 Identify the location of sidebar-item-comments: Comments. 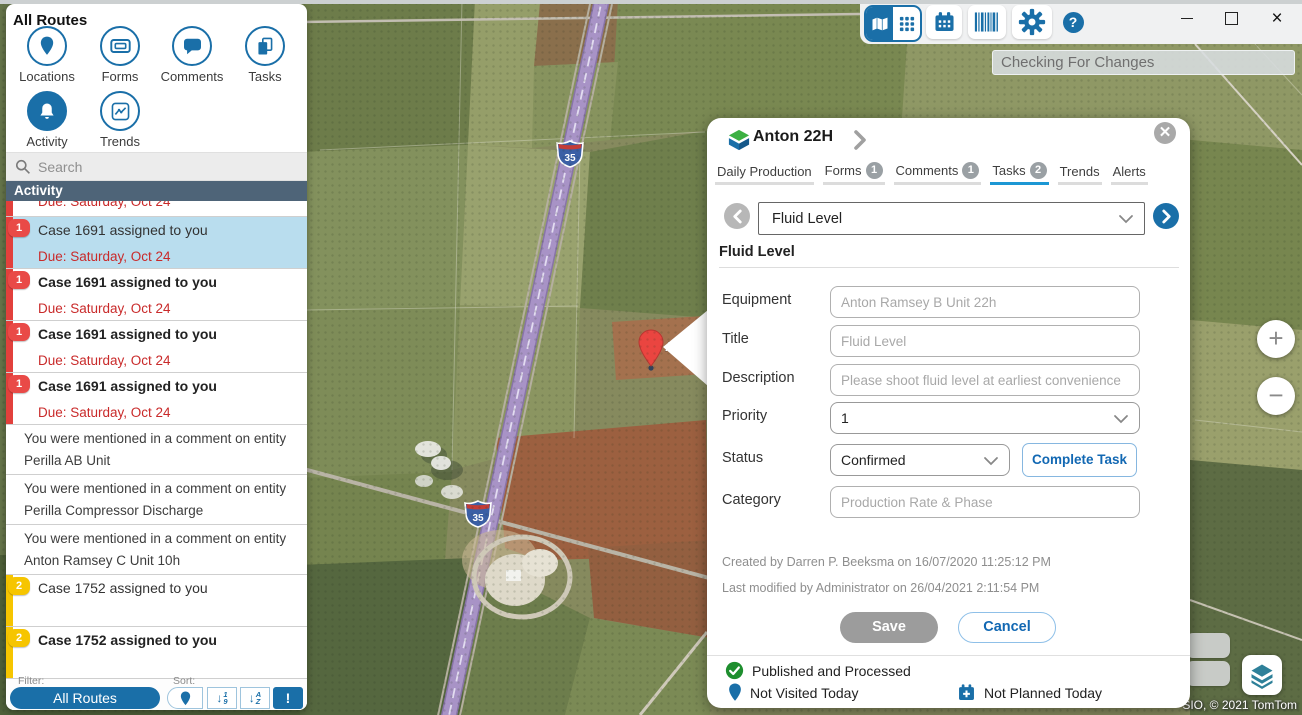
(192, 55).